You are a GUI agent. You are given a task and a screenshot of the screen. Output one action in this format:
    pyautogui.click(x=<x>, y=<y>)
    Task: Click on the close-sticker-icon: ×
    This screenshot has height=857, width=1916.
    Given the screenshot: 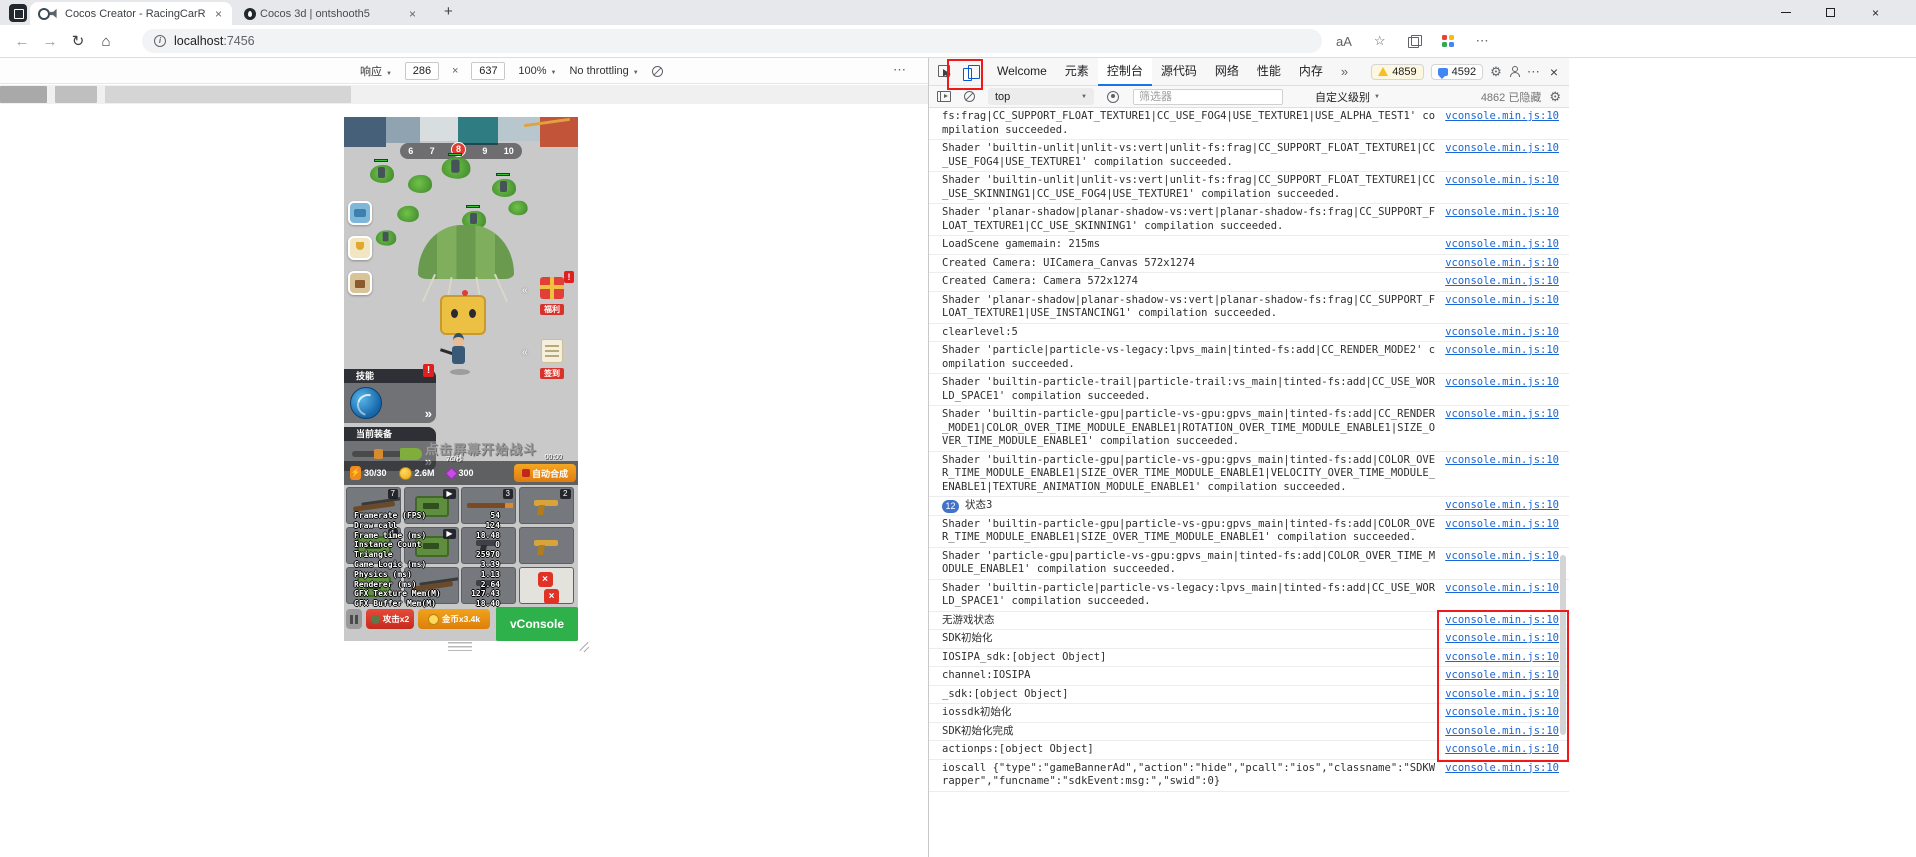 What is the action you would take?
    pyautogui.click(x=551, y=596)
    